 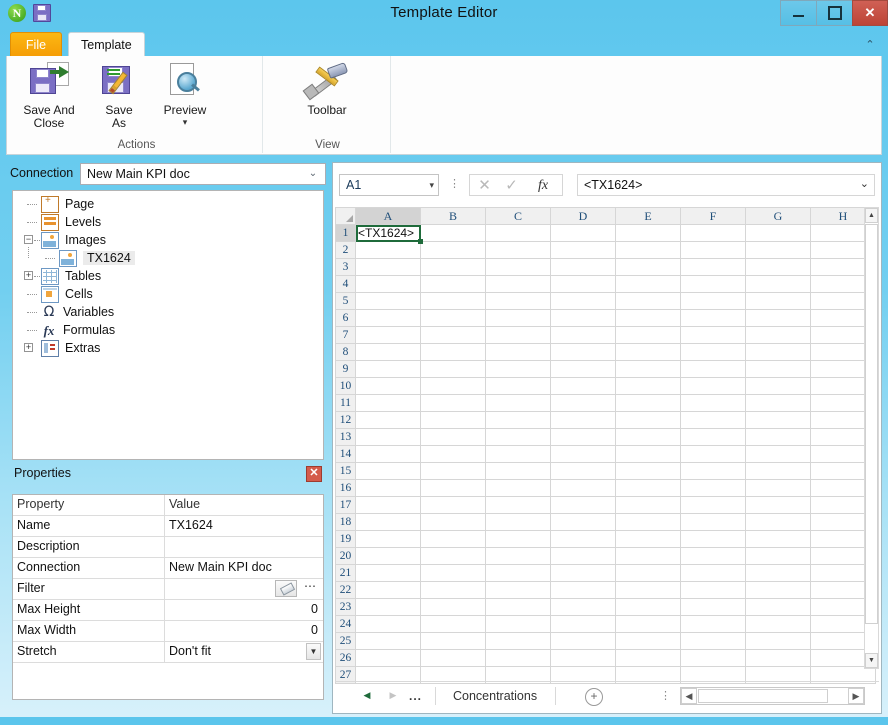 What do you see at coordinates (543, 185) in the screenshot?
I see `fx-icon: fx` at bounding box center [543, 185].